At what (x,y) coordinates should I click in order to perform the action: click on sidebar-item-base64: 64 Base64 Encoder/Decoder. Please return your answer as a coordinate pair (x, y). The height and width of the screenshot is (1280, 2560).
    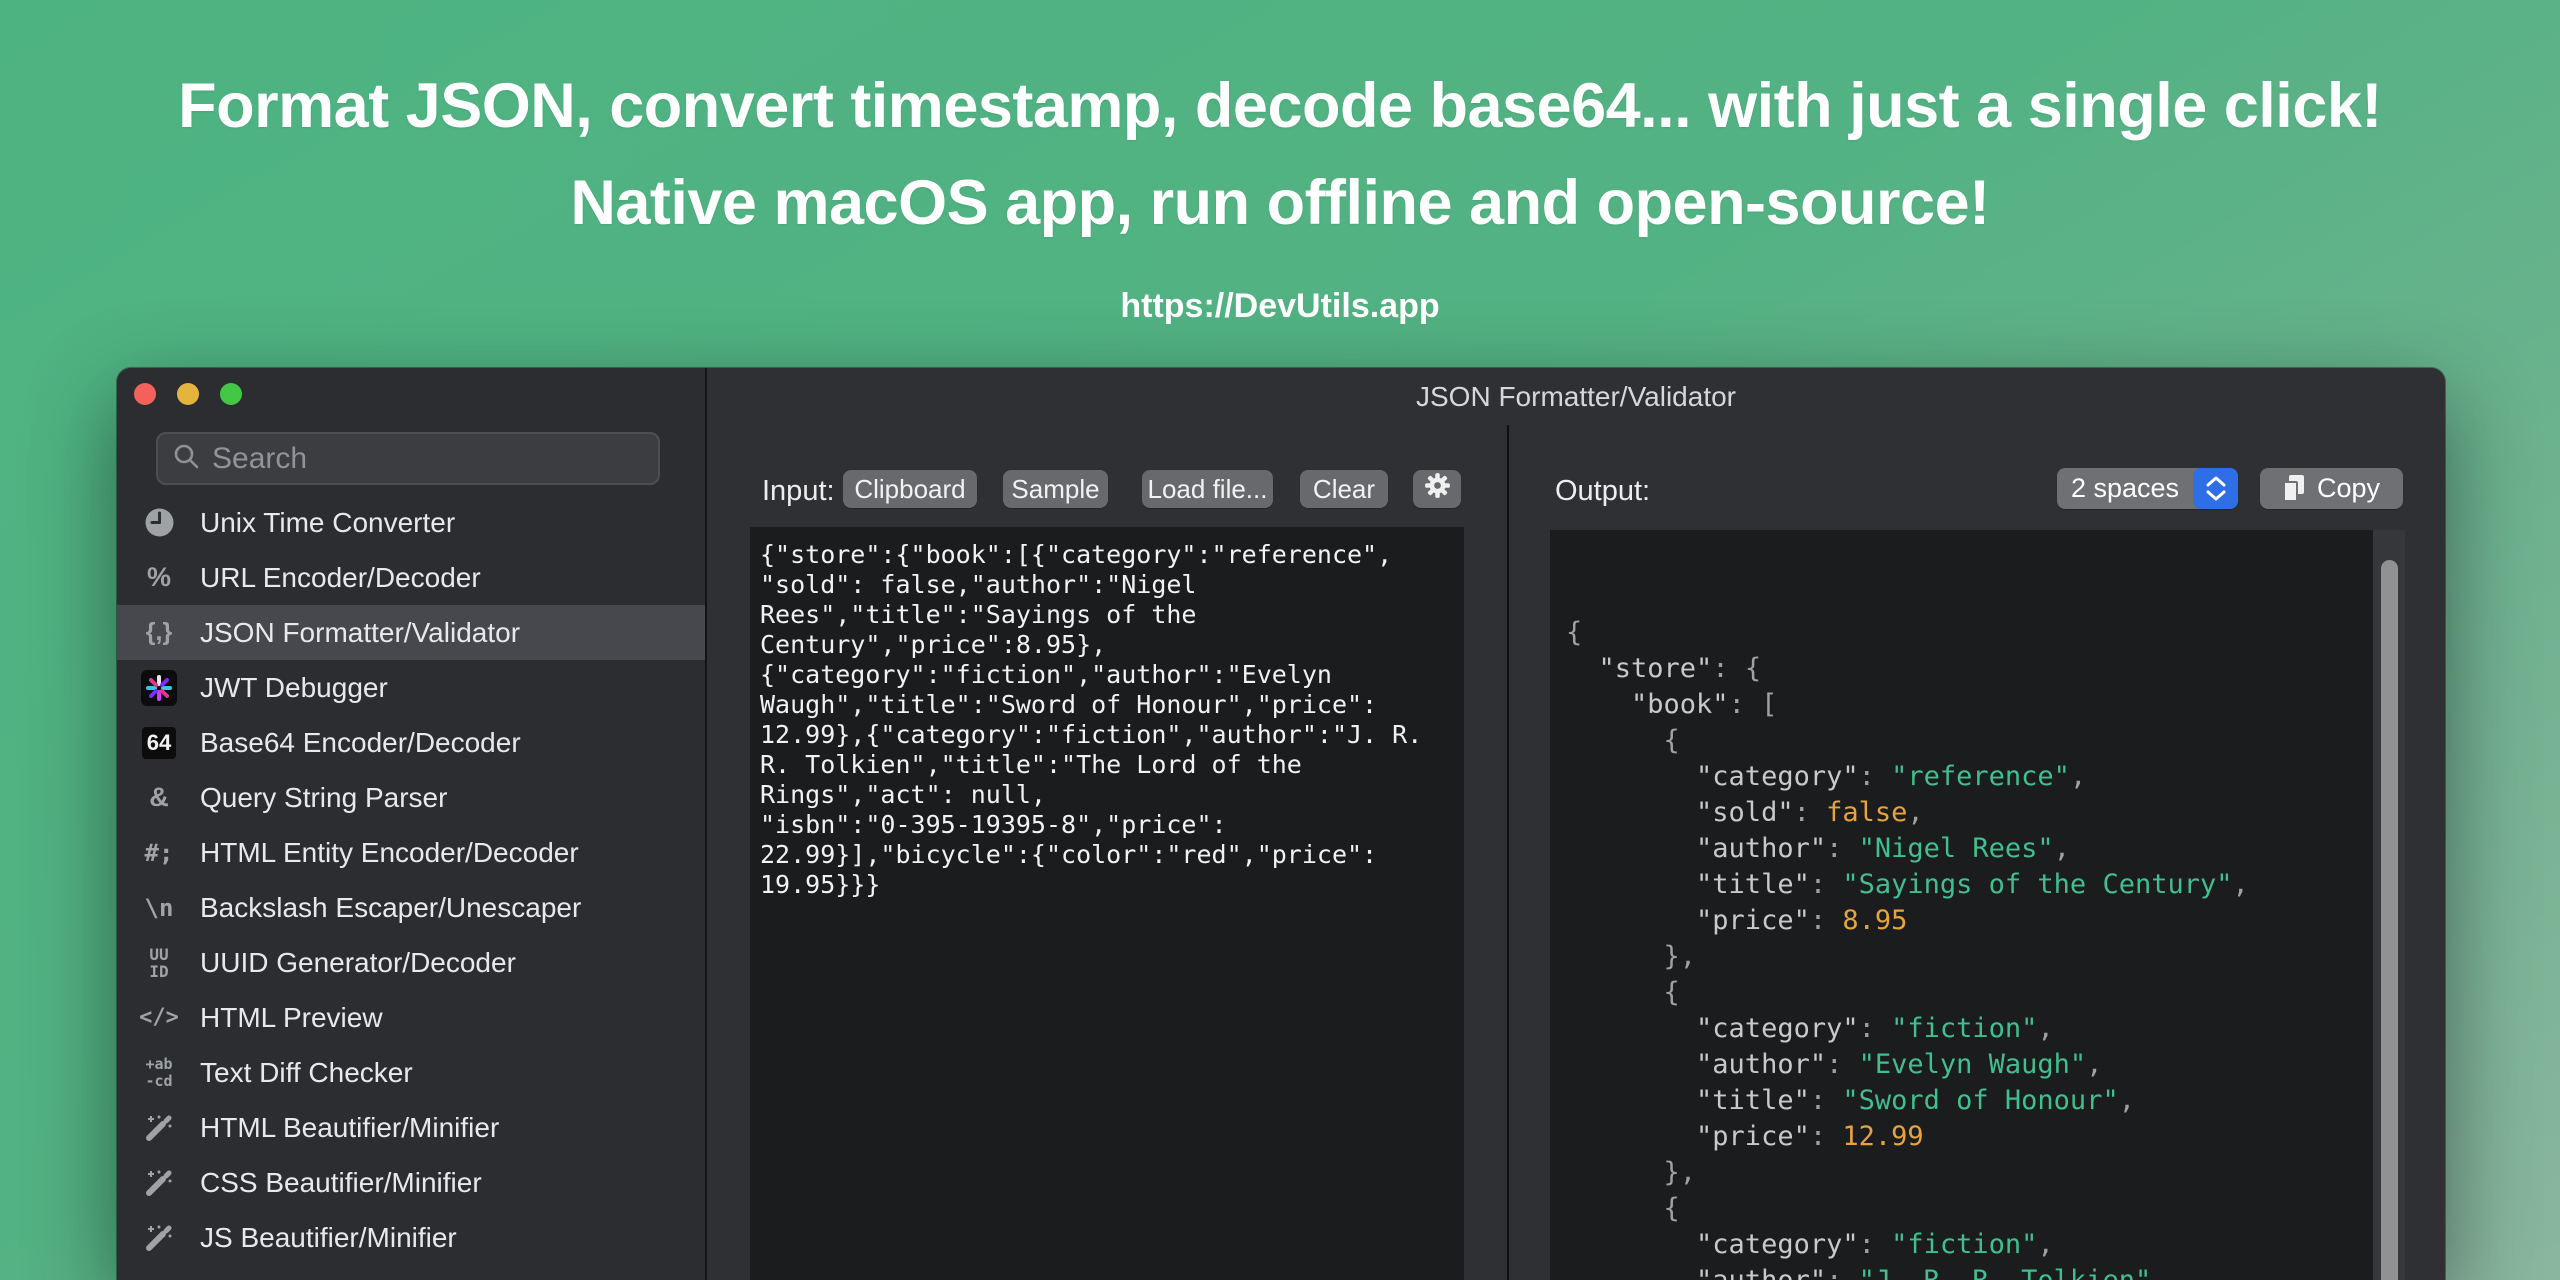
    Looking at the image, I should click on (411, 742).